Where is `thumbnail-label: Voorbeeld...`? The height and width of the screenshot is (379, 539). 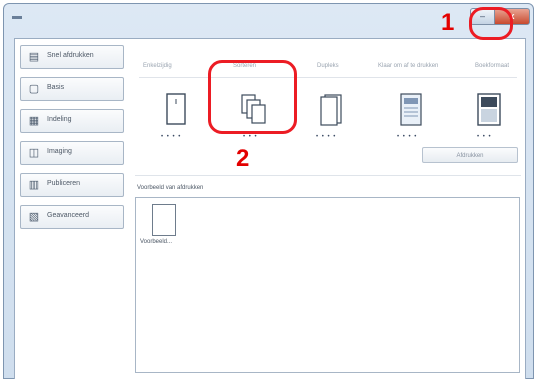
thumbnail-label: Voorbeeld... is located at coordinates (156, 242).